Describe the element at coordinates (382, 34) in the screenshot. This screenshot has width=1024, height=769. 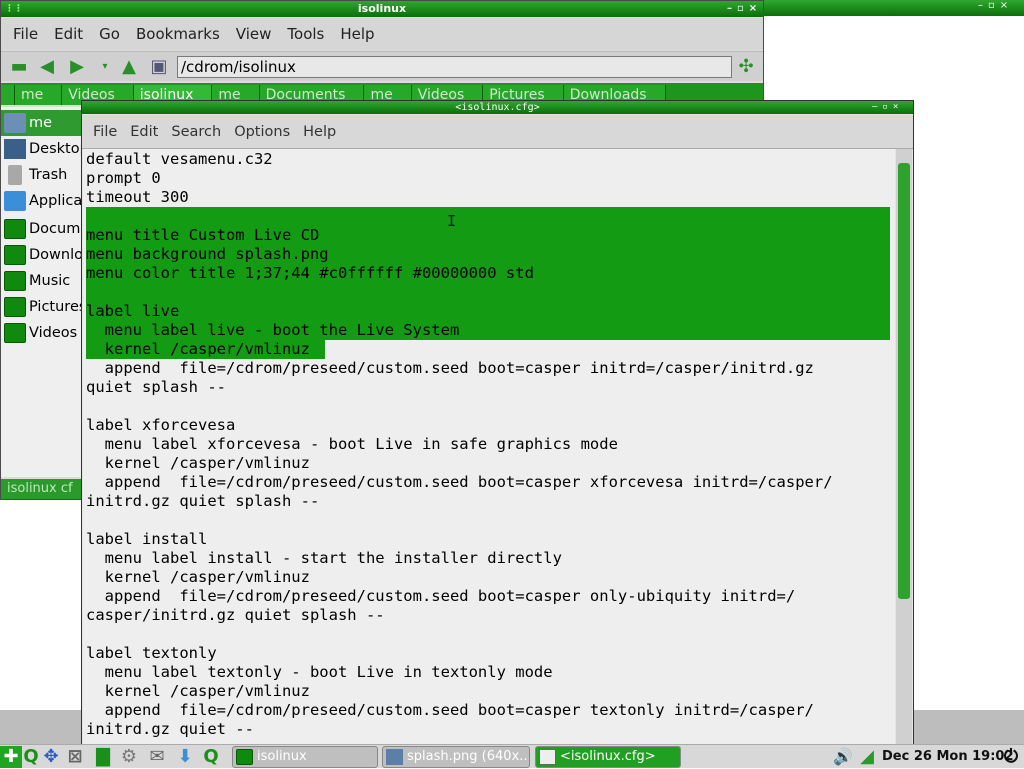
I see `fm-menubar: File Edit Go Bookmarks View Tools Help` at that location.